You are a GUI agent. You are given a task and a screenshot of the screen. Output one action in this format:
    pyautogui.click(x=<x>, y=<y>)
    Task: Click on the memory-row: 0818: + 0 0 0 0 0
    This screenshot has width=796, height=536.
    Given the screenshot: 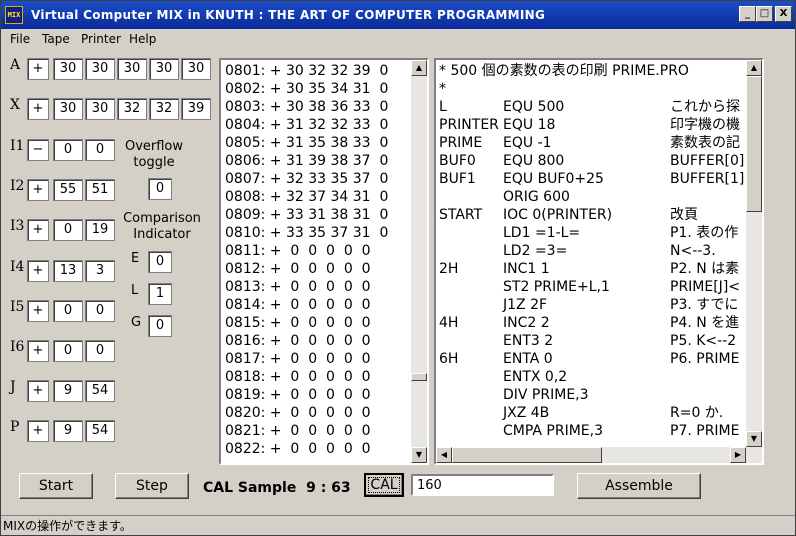 What is the action you would take?
    pyautogui.click(x=298, y=377)
    